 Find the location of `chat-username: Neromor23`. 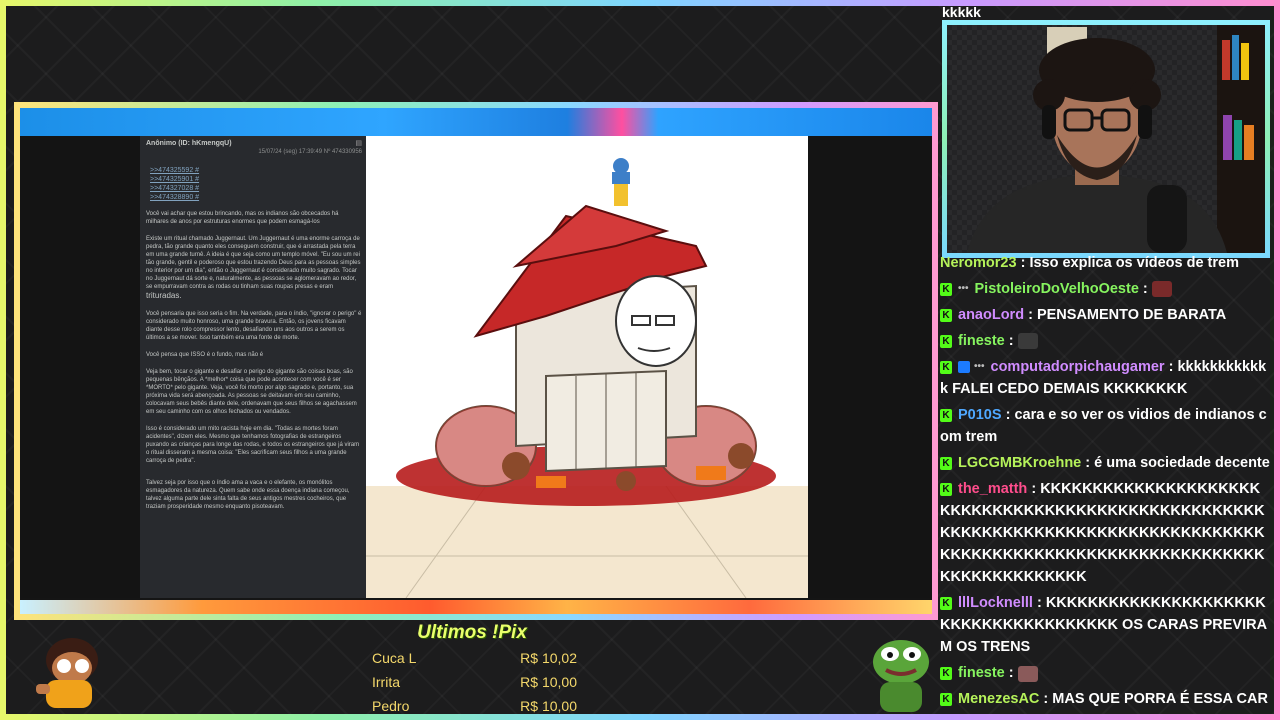

chat-username: Neromor23 is located at coordinates (978, 263).